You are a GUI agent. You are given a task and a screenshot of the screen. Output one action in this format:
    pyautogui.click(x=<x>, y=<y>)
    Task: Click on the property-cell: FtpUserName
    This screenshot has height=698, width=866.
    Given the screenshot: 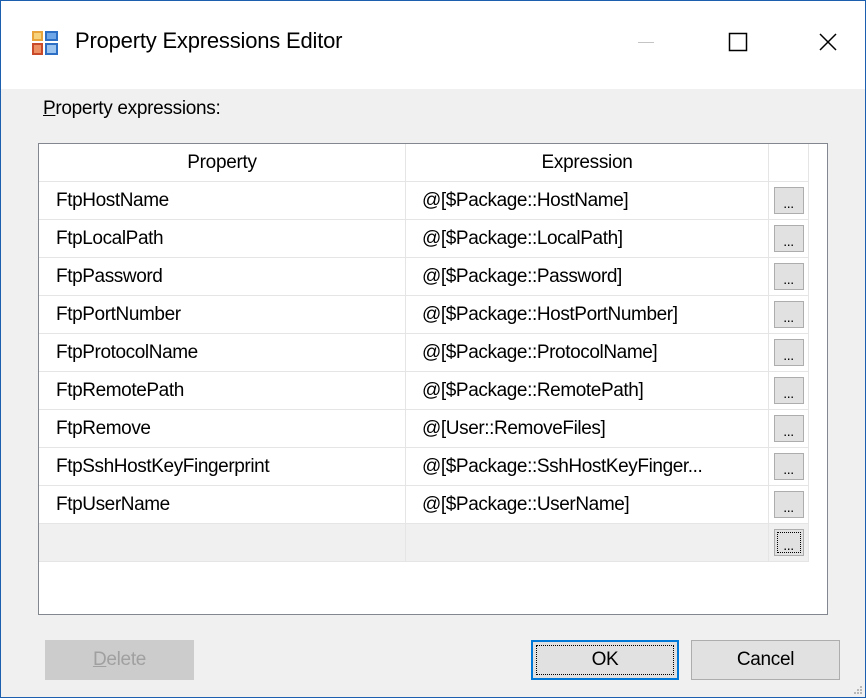 What is the action you would take?
    pyautogui.click(x=222, y=505)
    